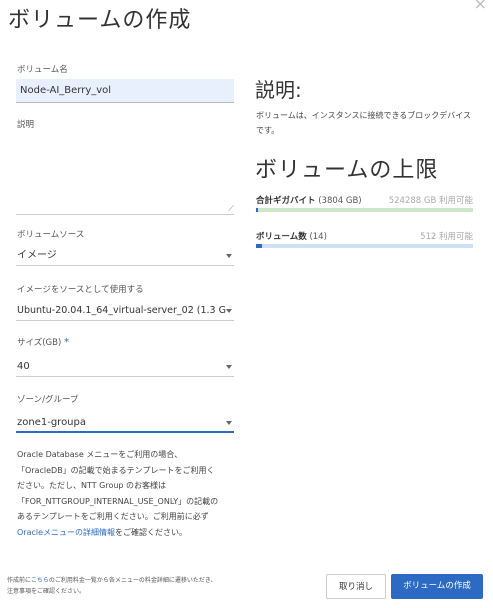 The width and height of the screenshot is (493, 608). I want to click on notice-line: あるテンプレートをご利用ください。ご利用前に必ず, so click(113, 516).